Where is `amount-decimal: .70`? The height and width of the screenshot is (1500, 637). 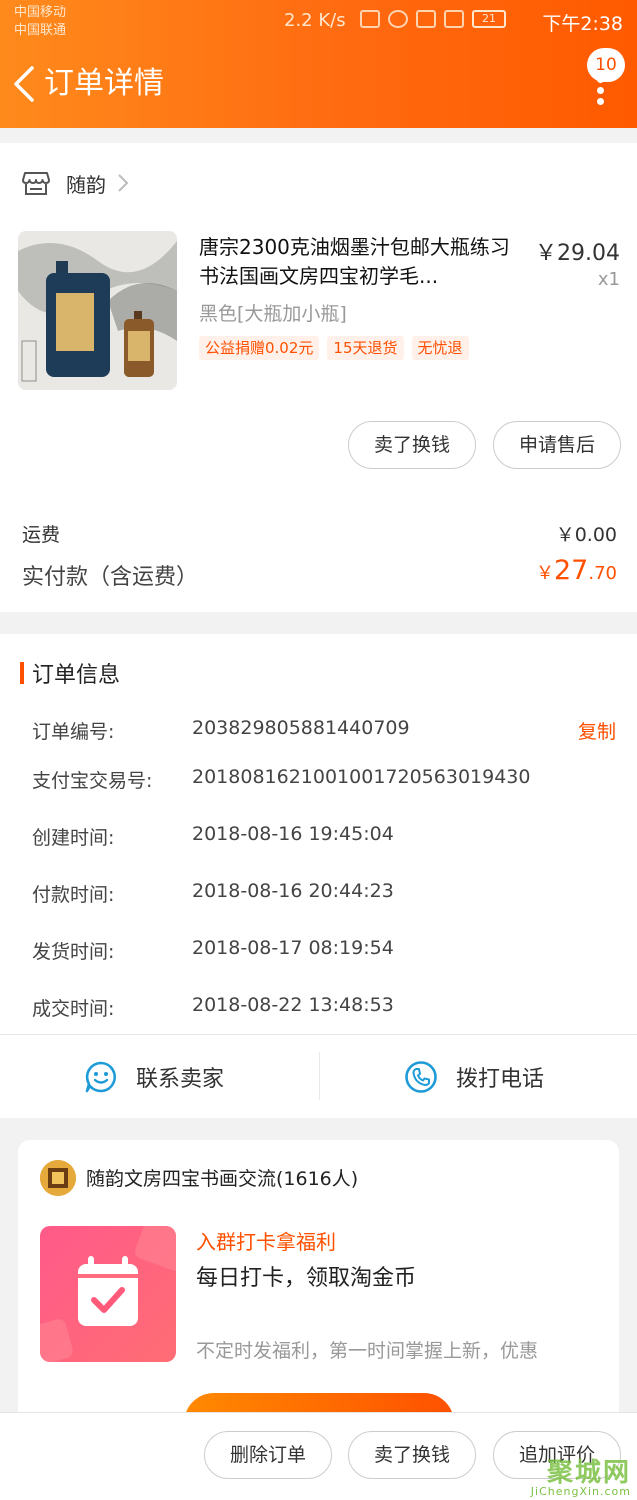
amount-decimal: .70 is located at coordinates (602, 573).